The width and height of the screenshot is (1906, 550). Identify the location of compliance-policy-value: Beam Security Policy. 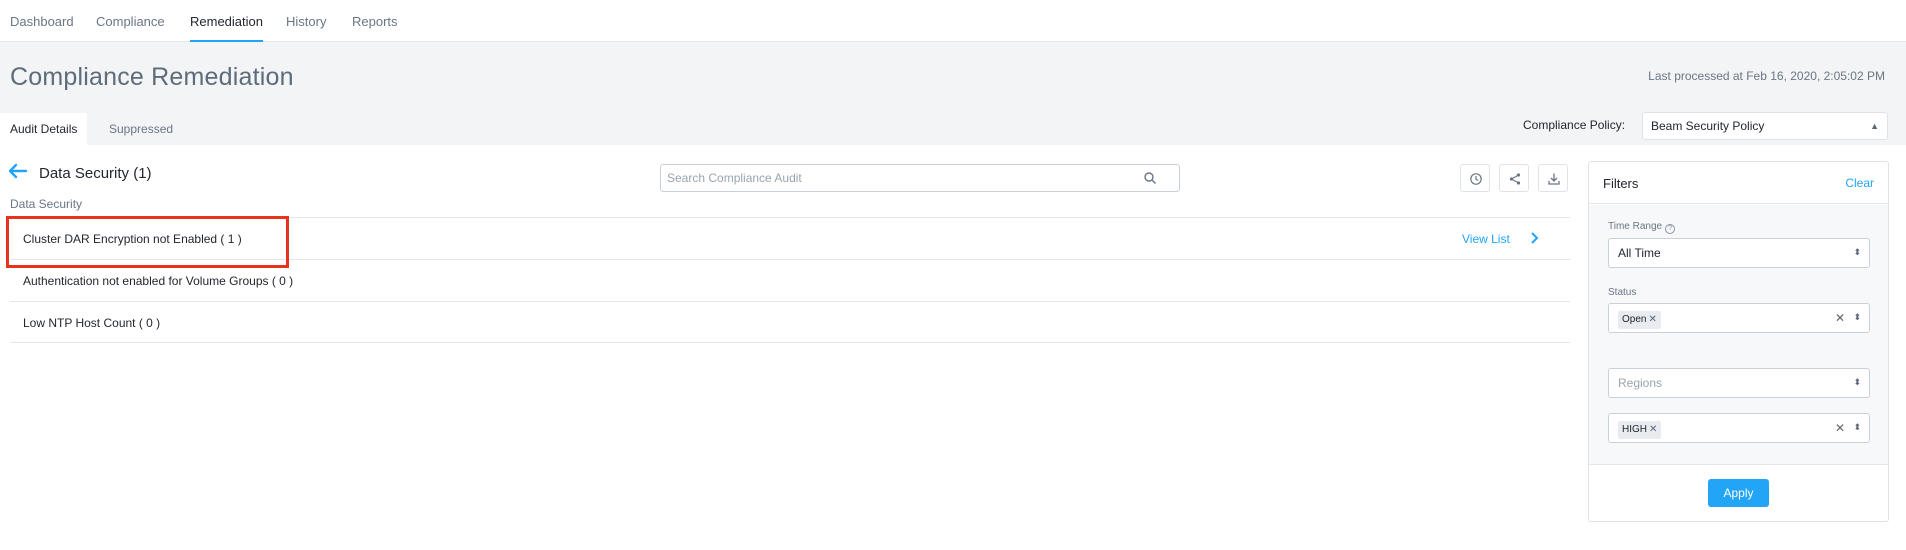
(1708, 126).